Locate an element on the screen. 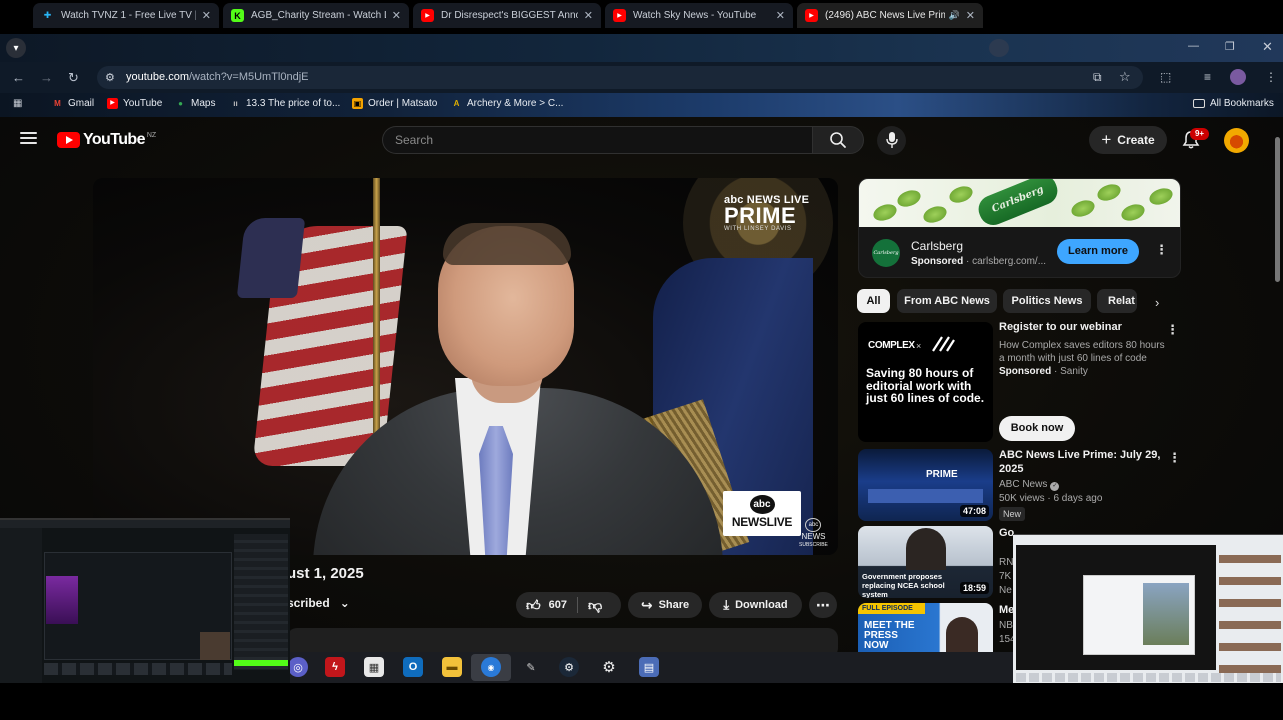  taskbar-settings-icon: ⚙ is located at coordinates (609, 667).